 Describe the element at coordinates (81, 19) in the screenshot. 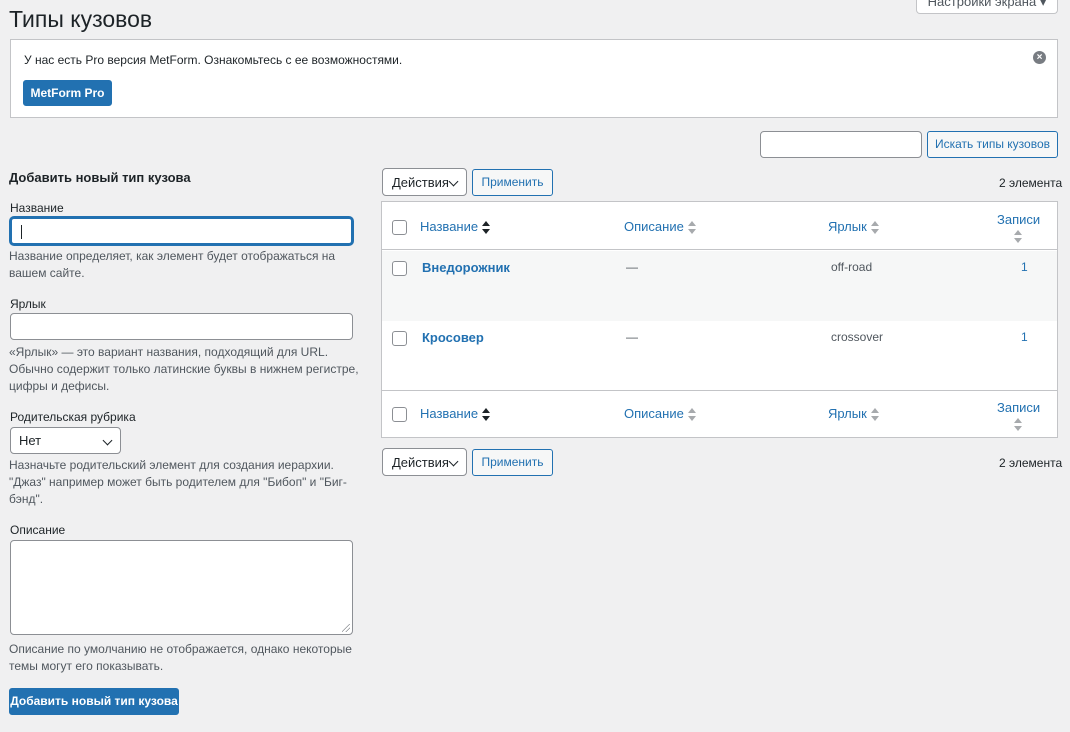

I see `page-title: Типы кузовов` at that location.